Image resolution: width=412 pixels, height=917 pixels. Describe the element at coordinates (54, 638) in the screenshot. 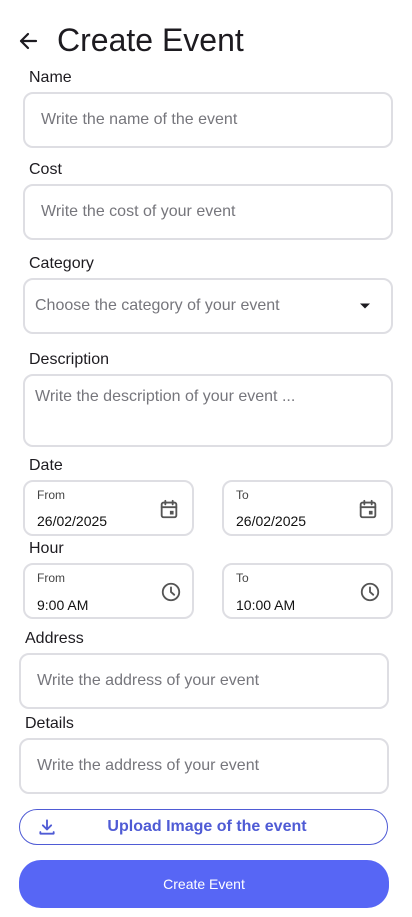

I see `address-label: Address` at that location.